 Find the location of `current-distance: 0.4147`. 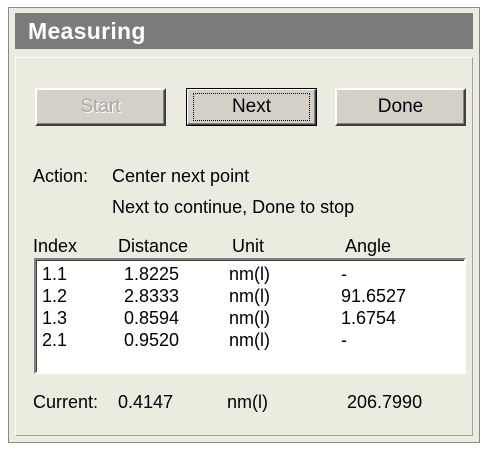

current-distance: 0.4147 is located at coordinates (146, 402).